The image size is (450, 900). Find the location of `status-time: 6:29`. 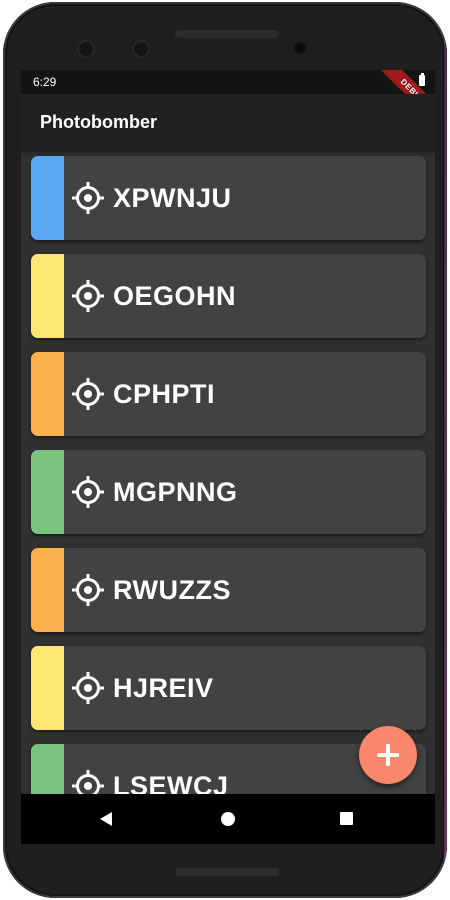

status-time: 6:29 is located at coordinates (45, 82).